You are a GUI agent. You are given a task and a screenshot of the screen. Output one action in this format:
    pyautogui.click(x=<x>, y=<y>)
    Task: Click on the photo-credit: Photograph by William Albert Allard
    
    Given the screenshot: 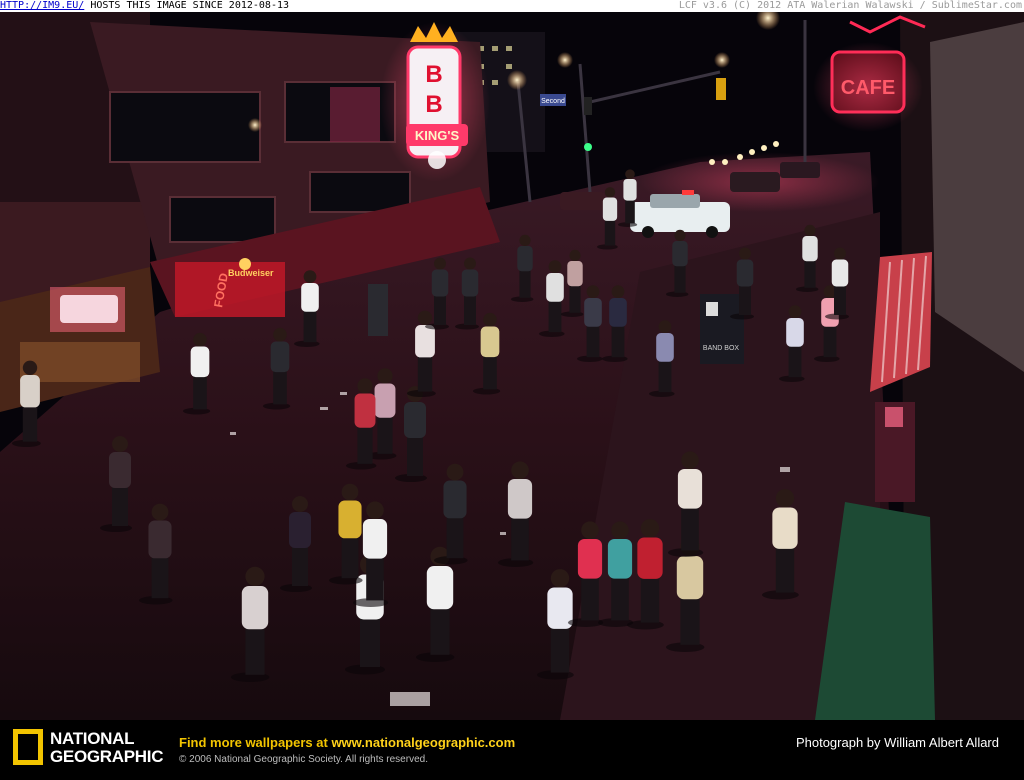 What is the action you would take?
    pyautogui.click(x=897, y=742)
    